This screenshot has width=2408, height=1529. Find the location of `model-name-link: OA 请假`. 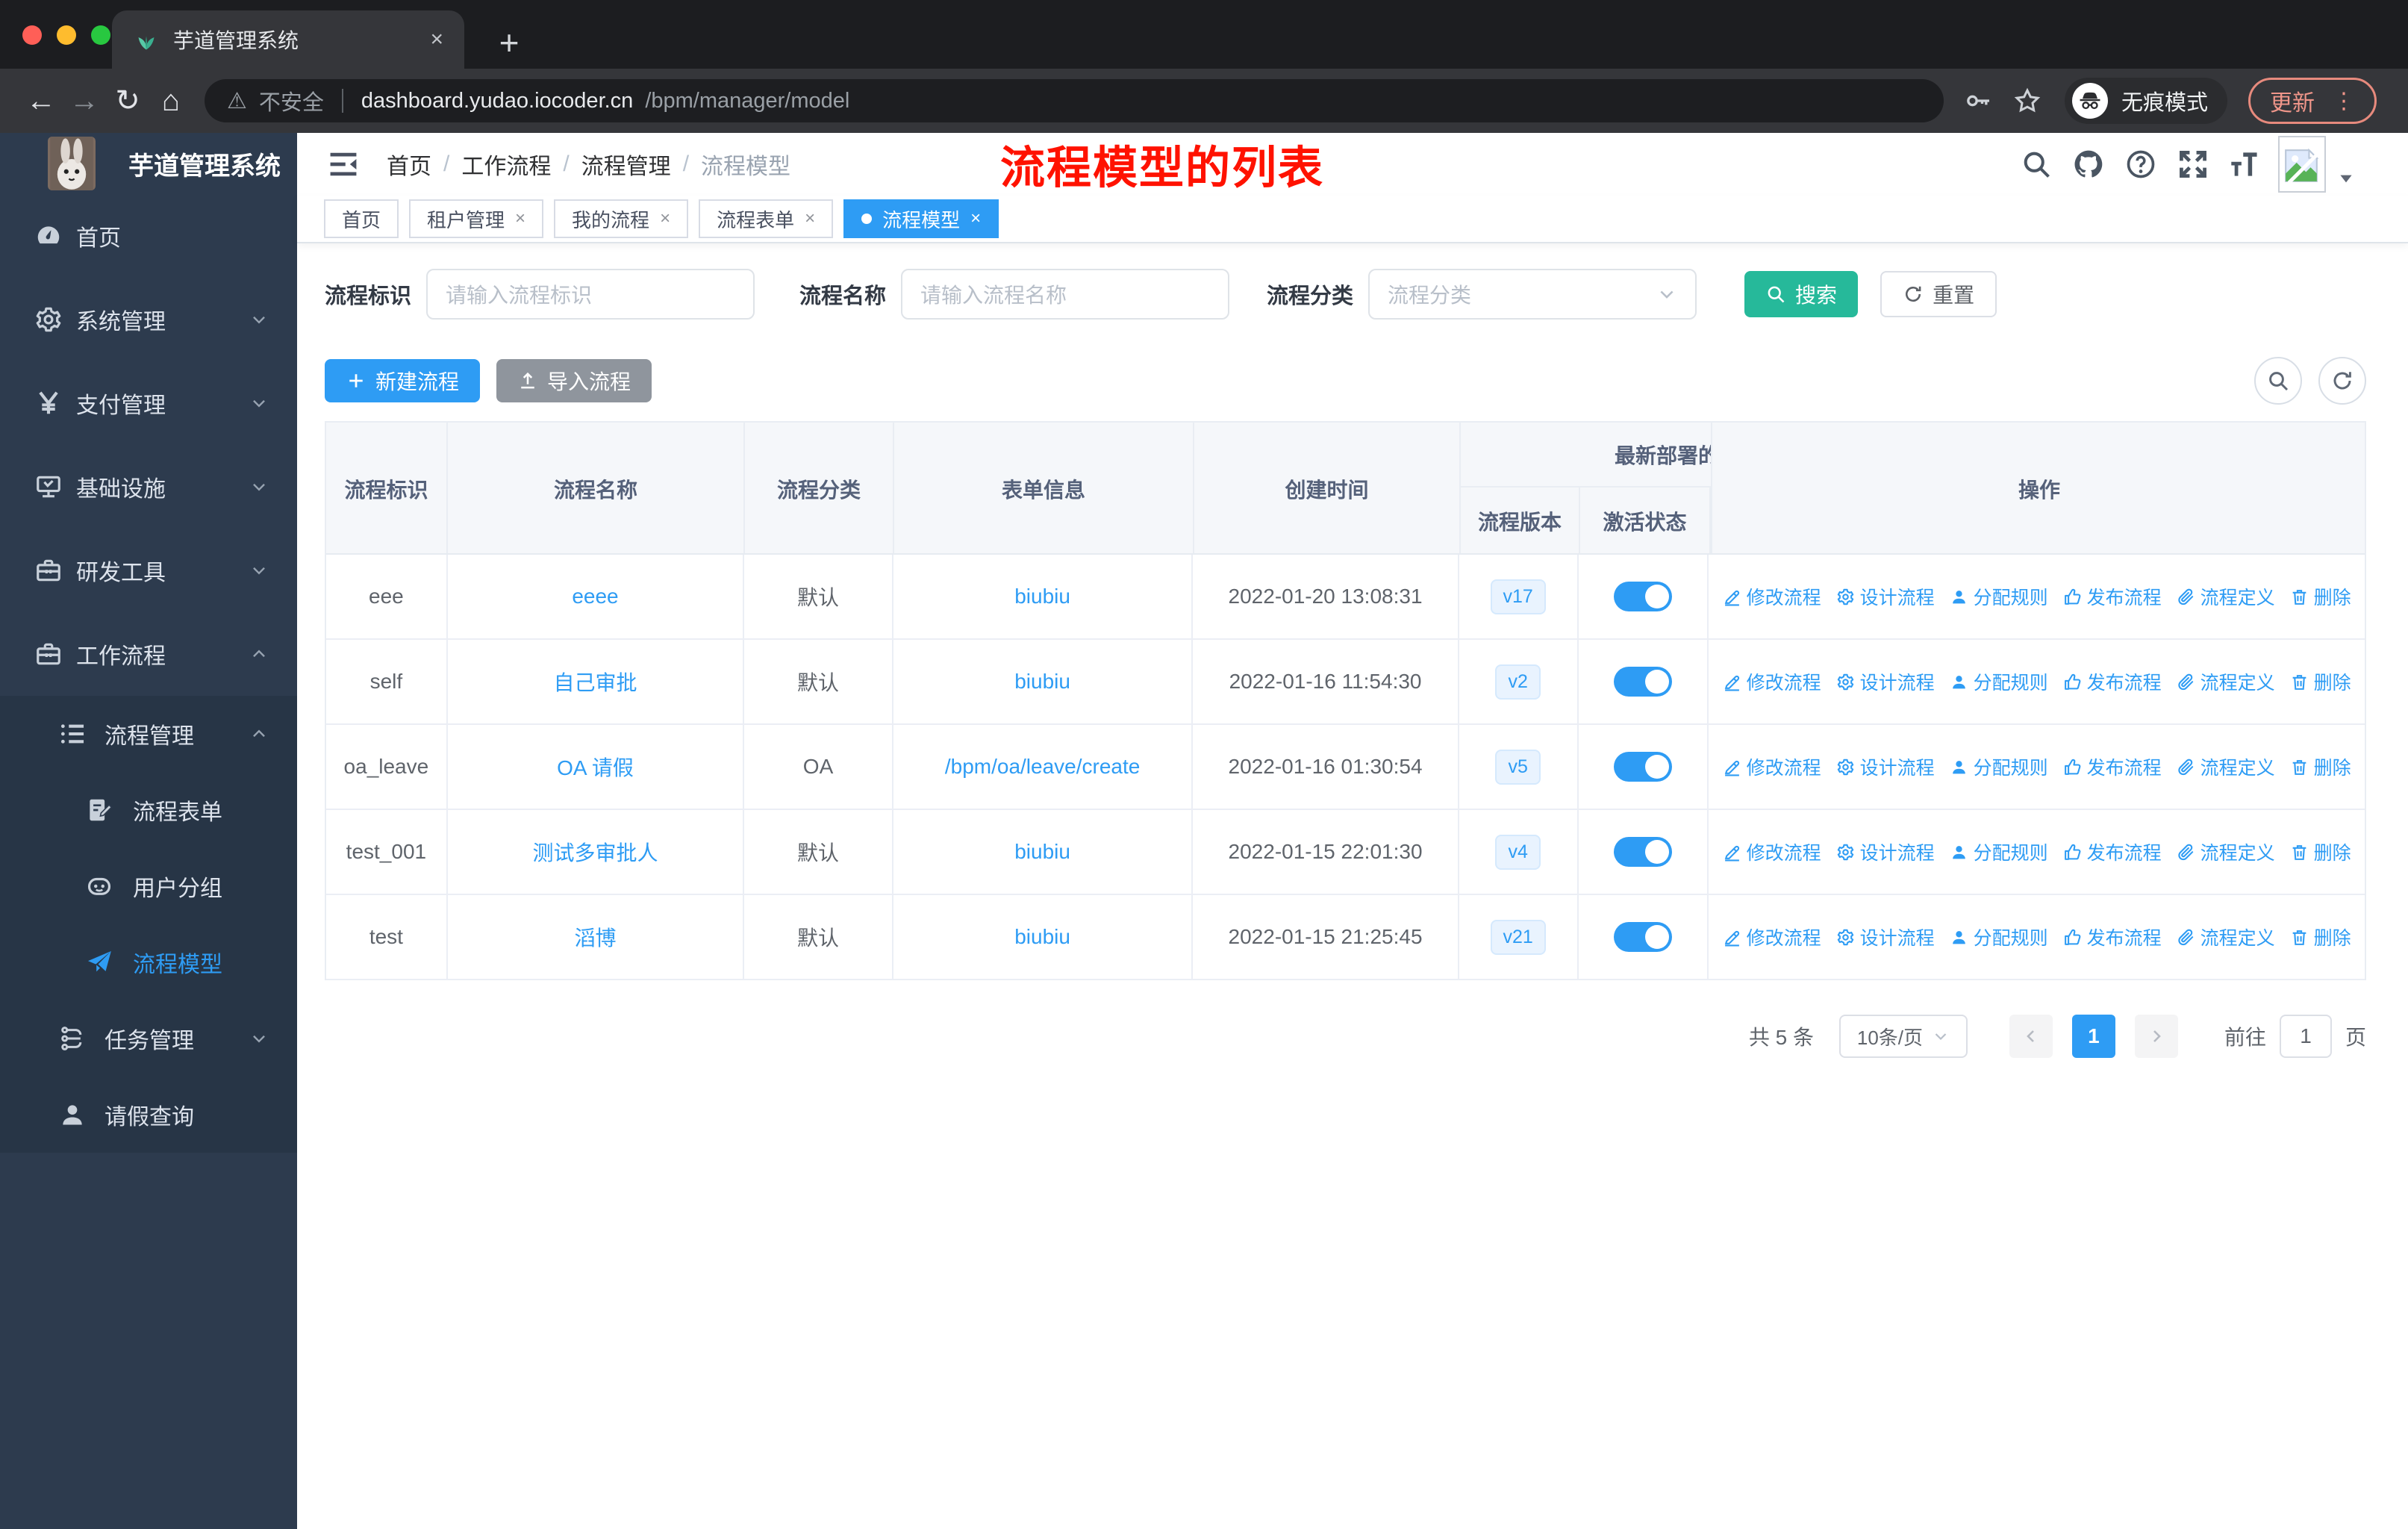

model-name-link: OA 请假 is located at coordinates (596, 767).